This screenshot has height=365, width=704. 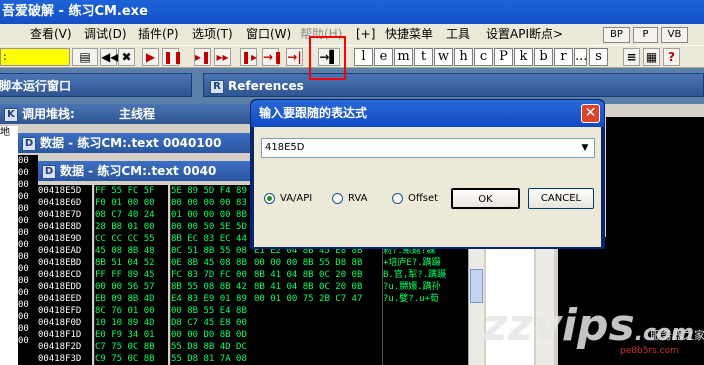 I want to click on hex-address: 00418EAD, so click(x=60, y=251).